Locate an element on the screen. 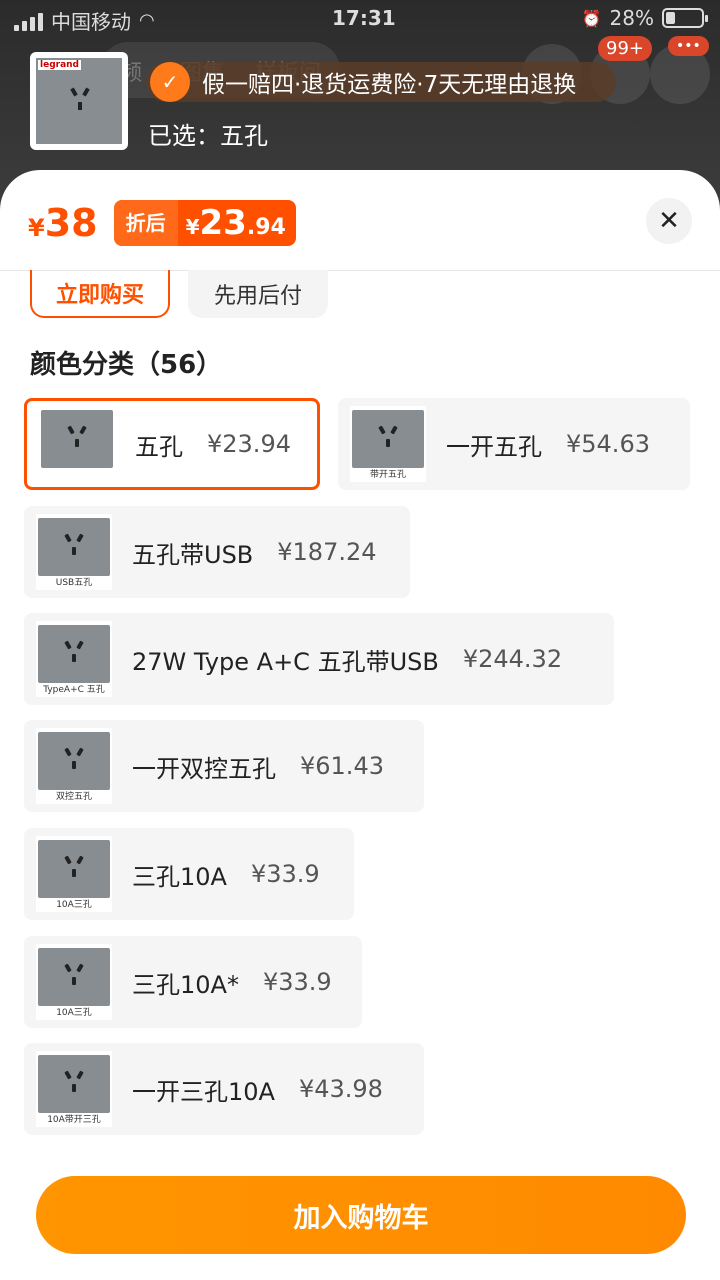 The image size is (720, 1280). variant-option: 10A三孔 三孔10A ¥33.9 is located at coordinates (189, 874).